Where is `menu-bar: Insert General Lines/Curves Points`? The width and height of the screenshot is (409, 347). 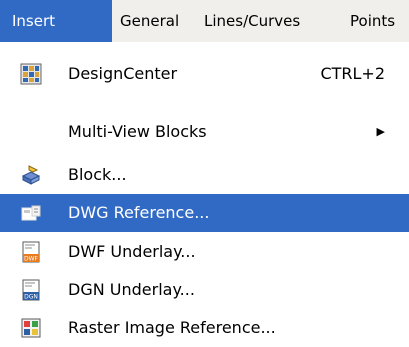
menu-bar: Insert General Lines/Curves Points is located at coordinates (204, 21).